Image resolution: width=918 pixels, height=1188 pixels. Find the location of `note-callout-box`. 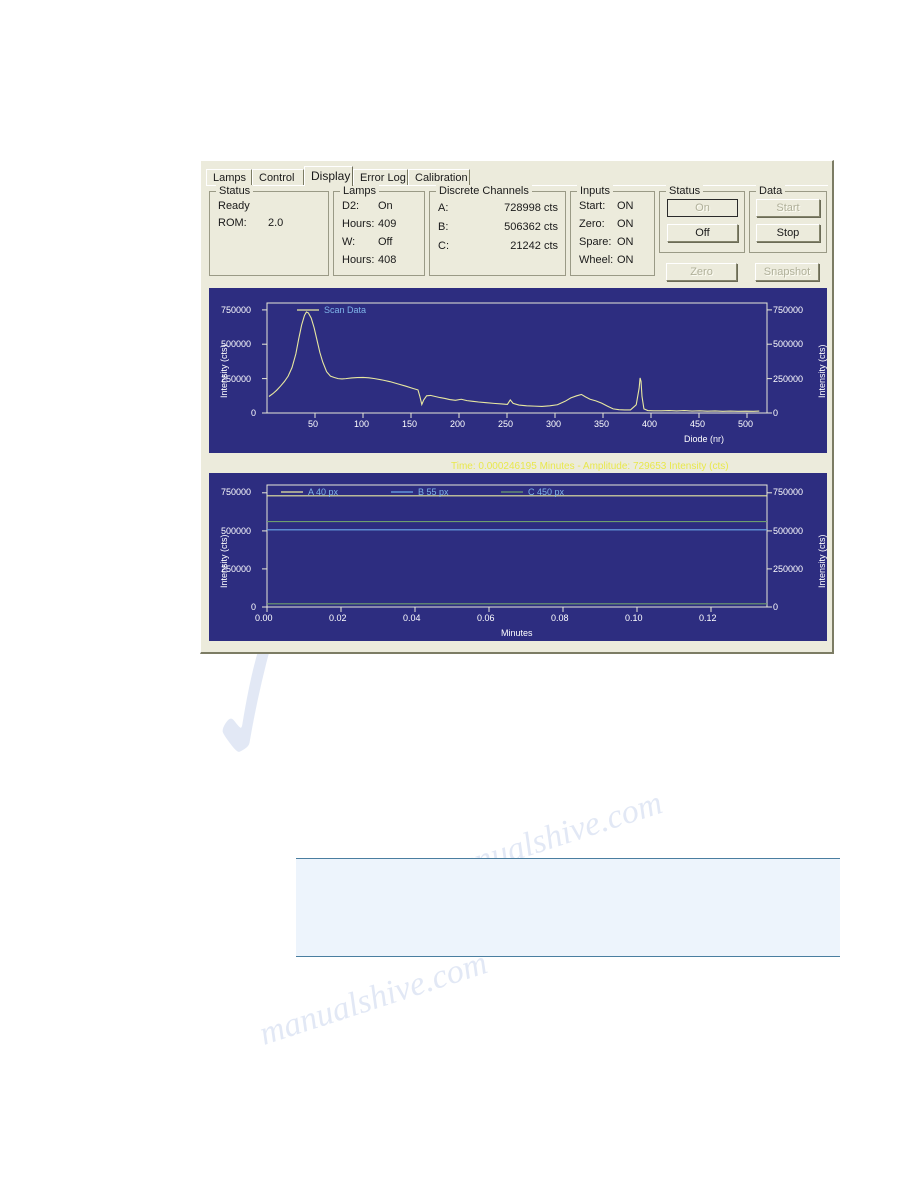

note-callout-box is located at coordinates (568, 907).